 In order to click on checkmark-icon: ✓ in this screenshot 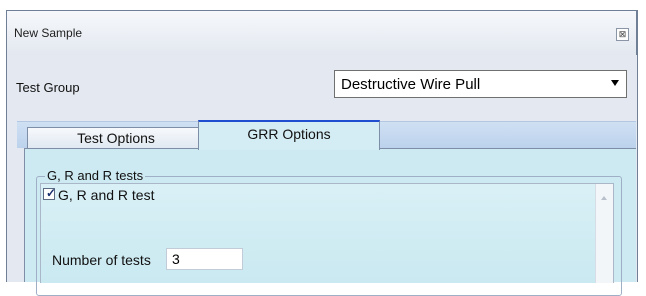, I will do `click(51, 193)`.